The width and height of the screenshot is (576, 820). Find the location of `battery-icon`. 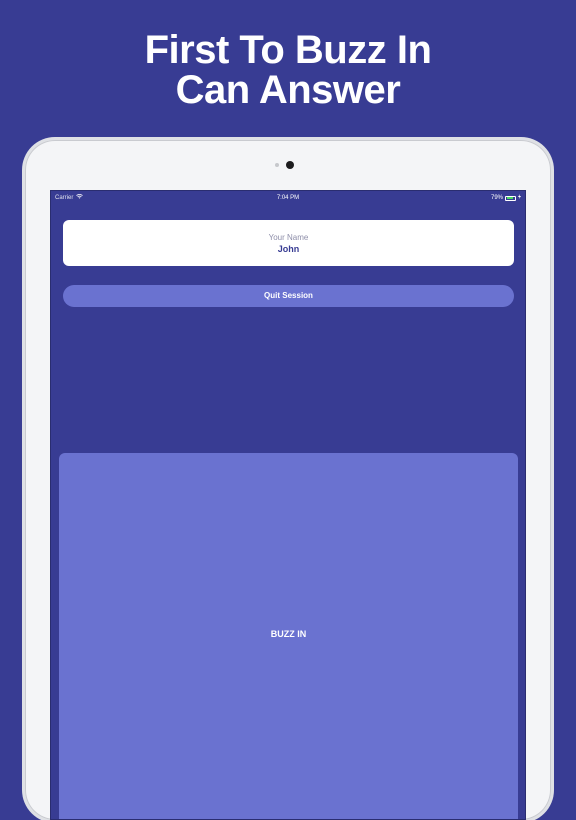

battery-icon is located at coordinates (510, 198).